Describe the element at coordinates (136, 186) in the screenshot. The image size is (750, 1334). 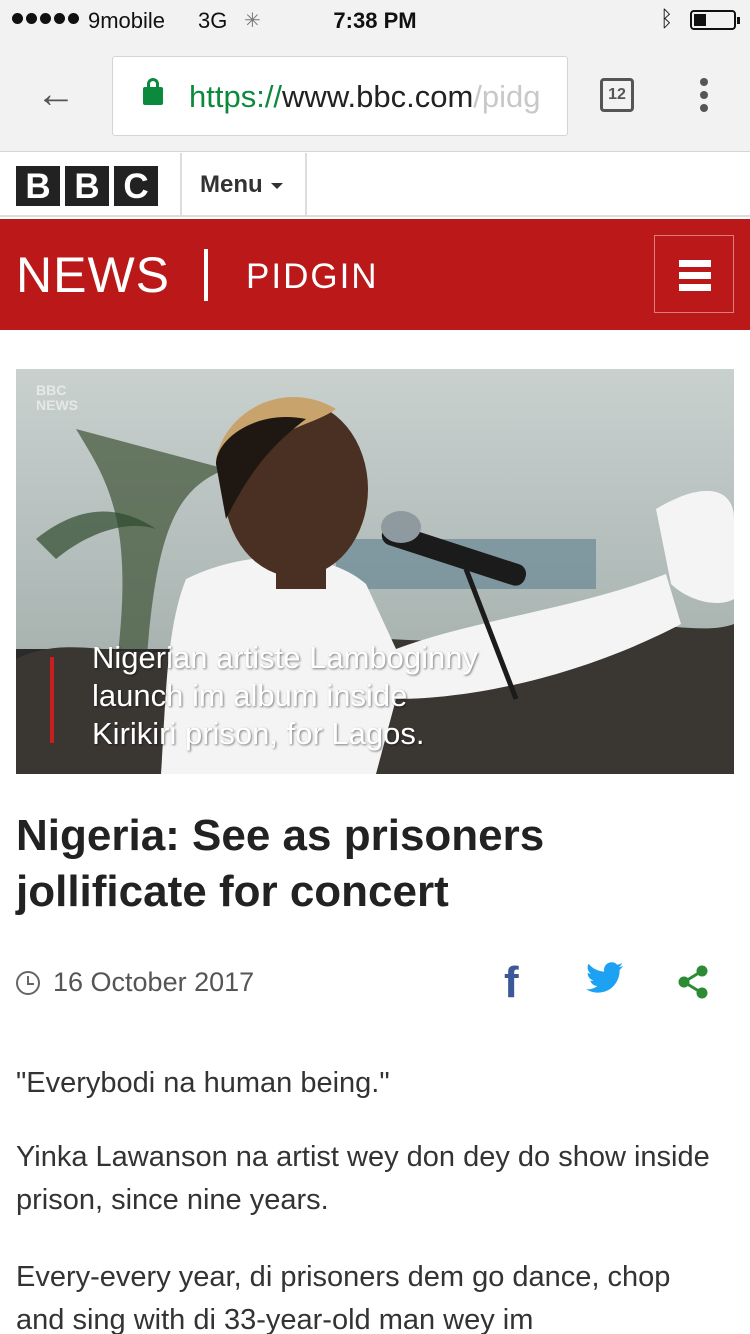
I see `bbc-logo-letter: C` at that location.